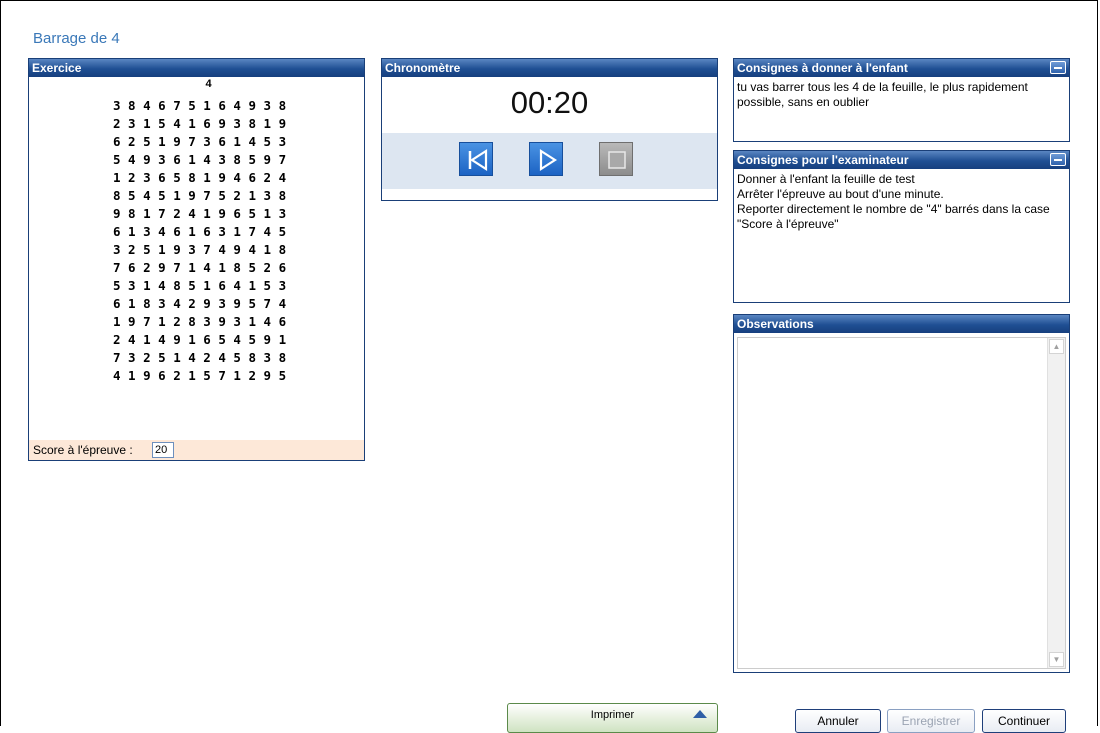 The height and width of the screenshot is (733, 1100). I want to click on grid-row: 7 3 2 5 1 4 2 4 5 8 3 8, so click(199, 358).